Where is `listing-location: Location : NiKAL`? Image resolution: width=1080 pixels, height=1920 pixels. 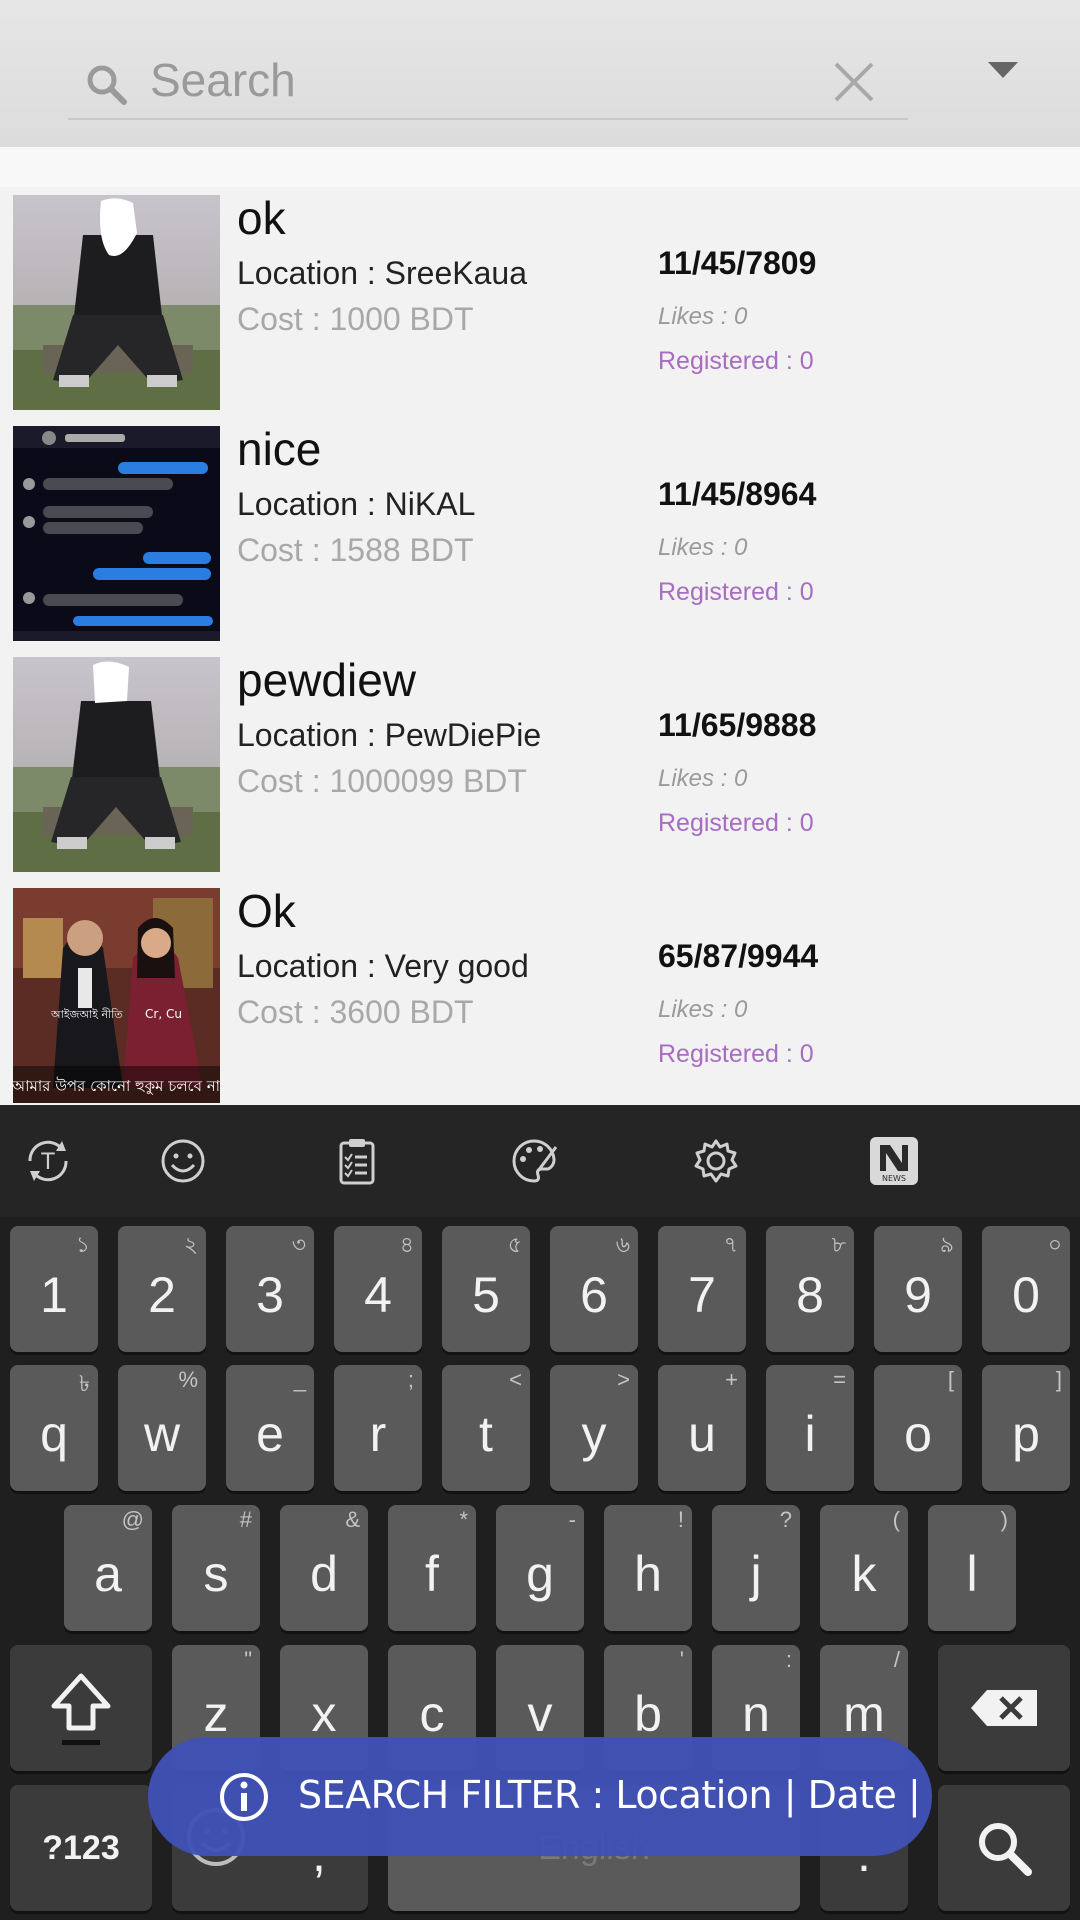
listing-location: Location : NiKAL is located at coordinates (356, 504).